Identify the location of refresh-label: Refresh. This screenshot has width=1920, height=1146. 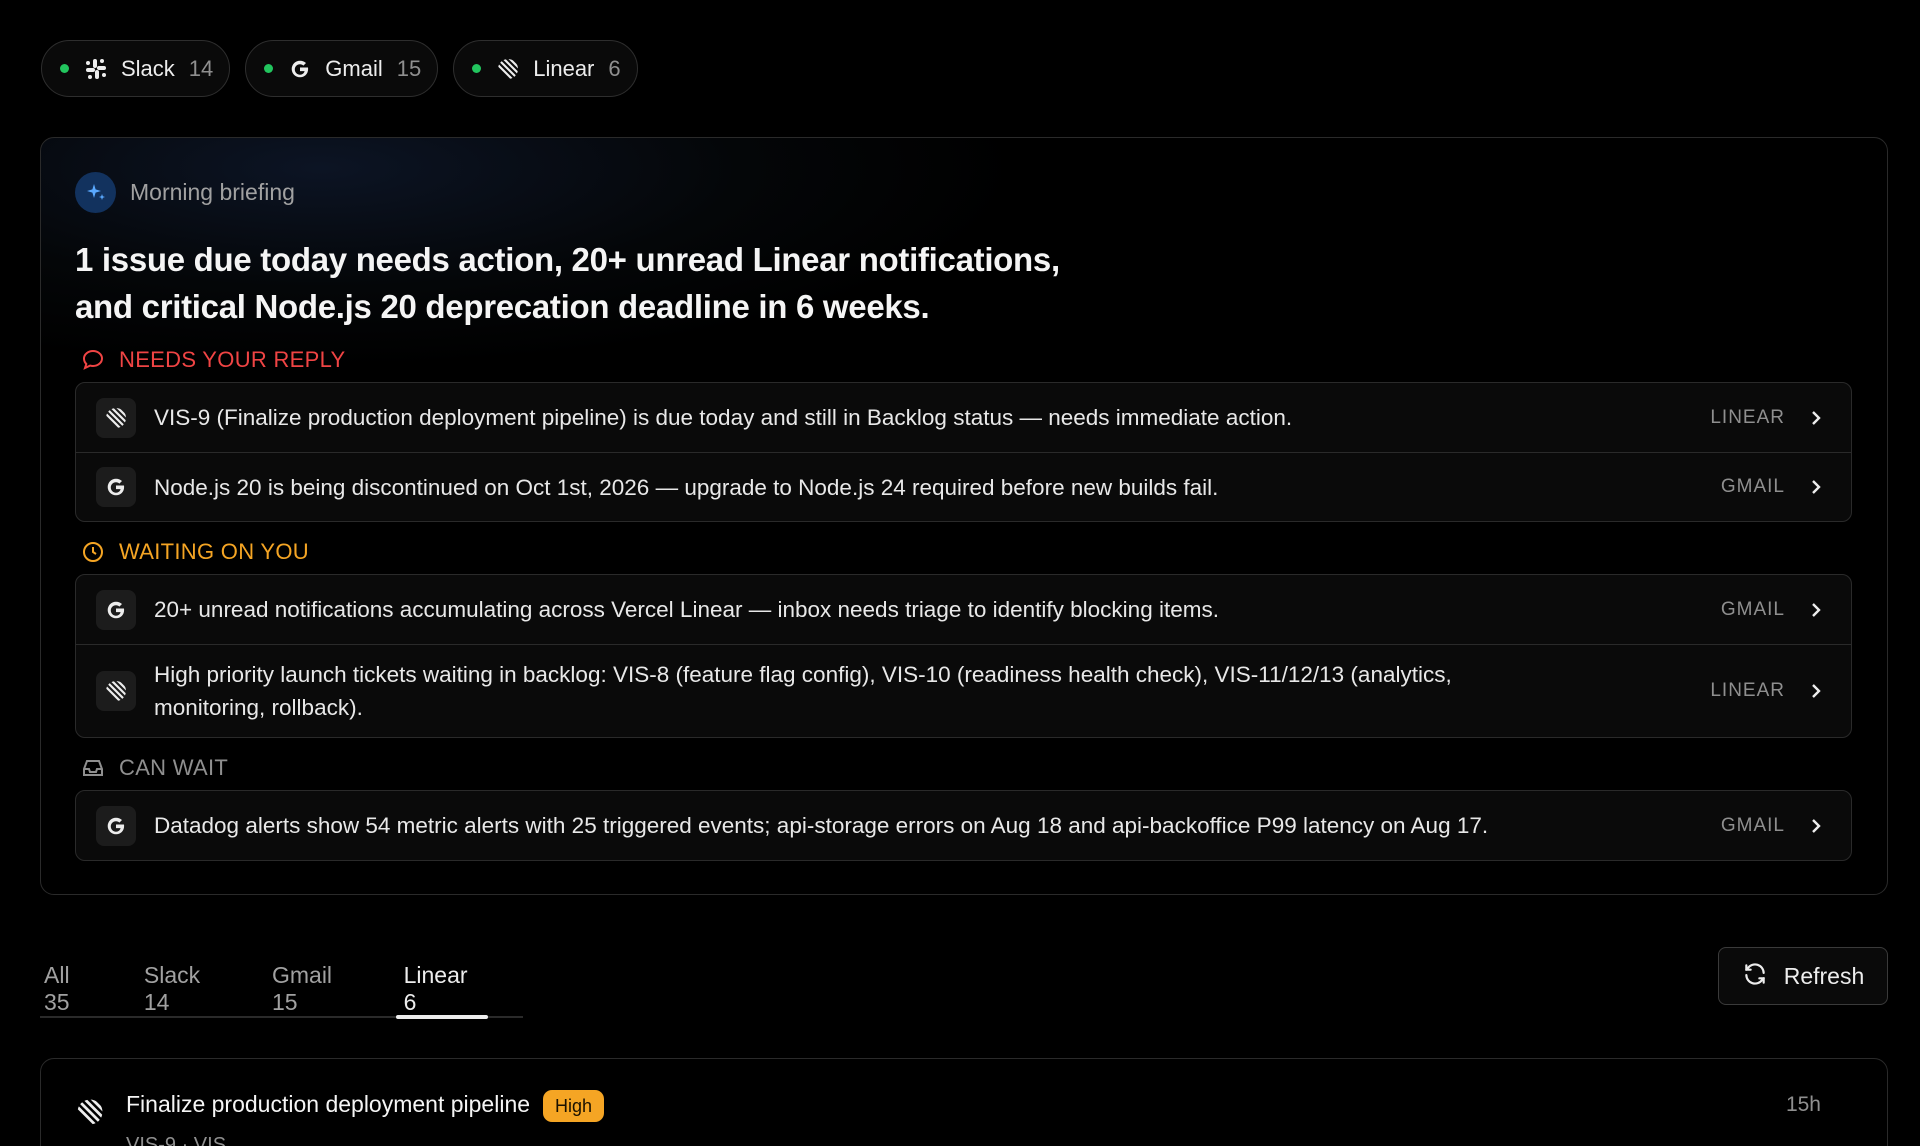
(1824, 975).